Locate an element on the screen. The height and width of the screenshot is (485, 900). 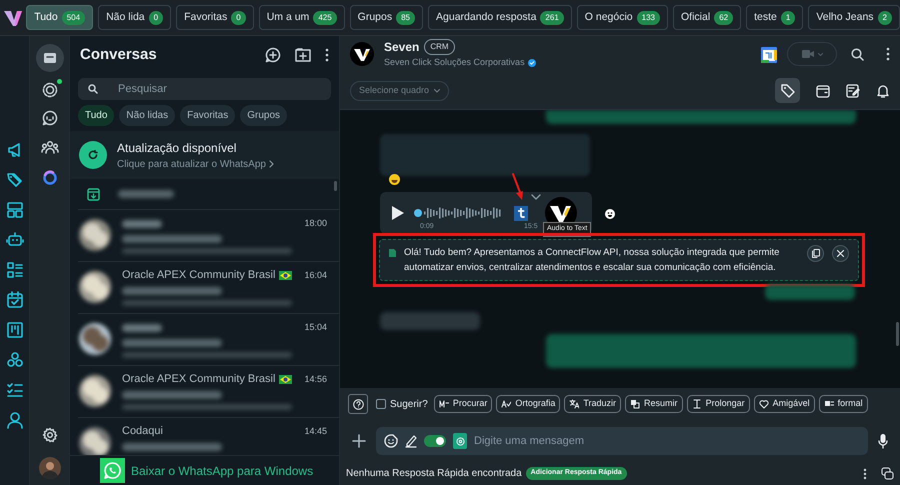
tool-button: Ortografia is located at coordinates (528, 404).